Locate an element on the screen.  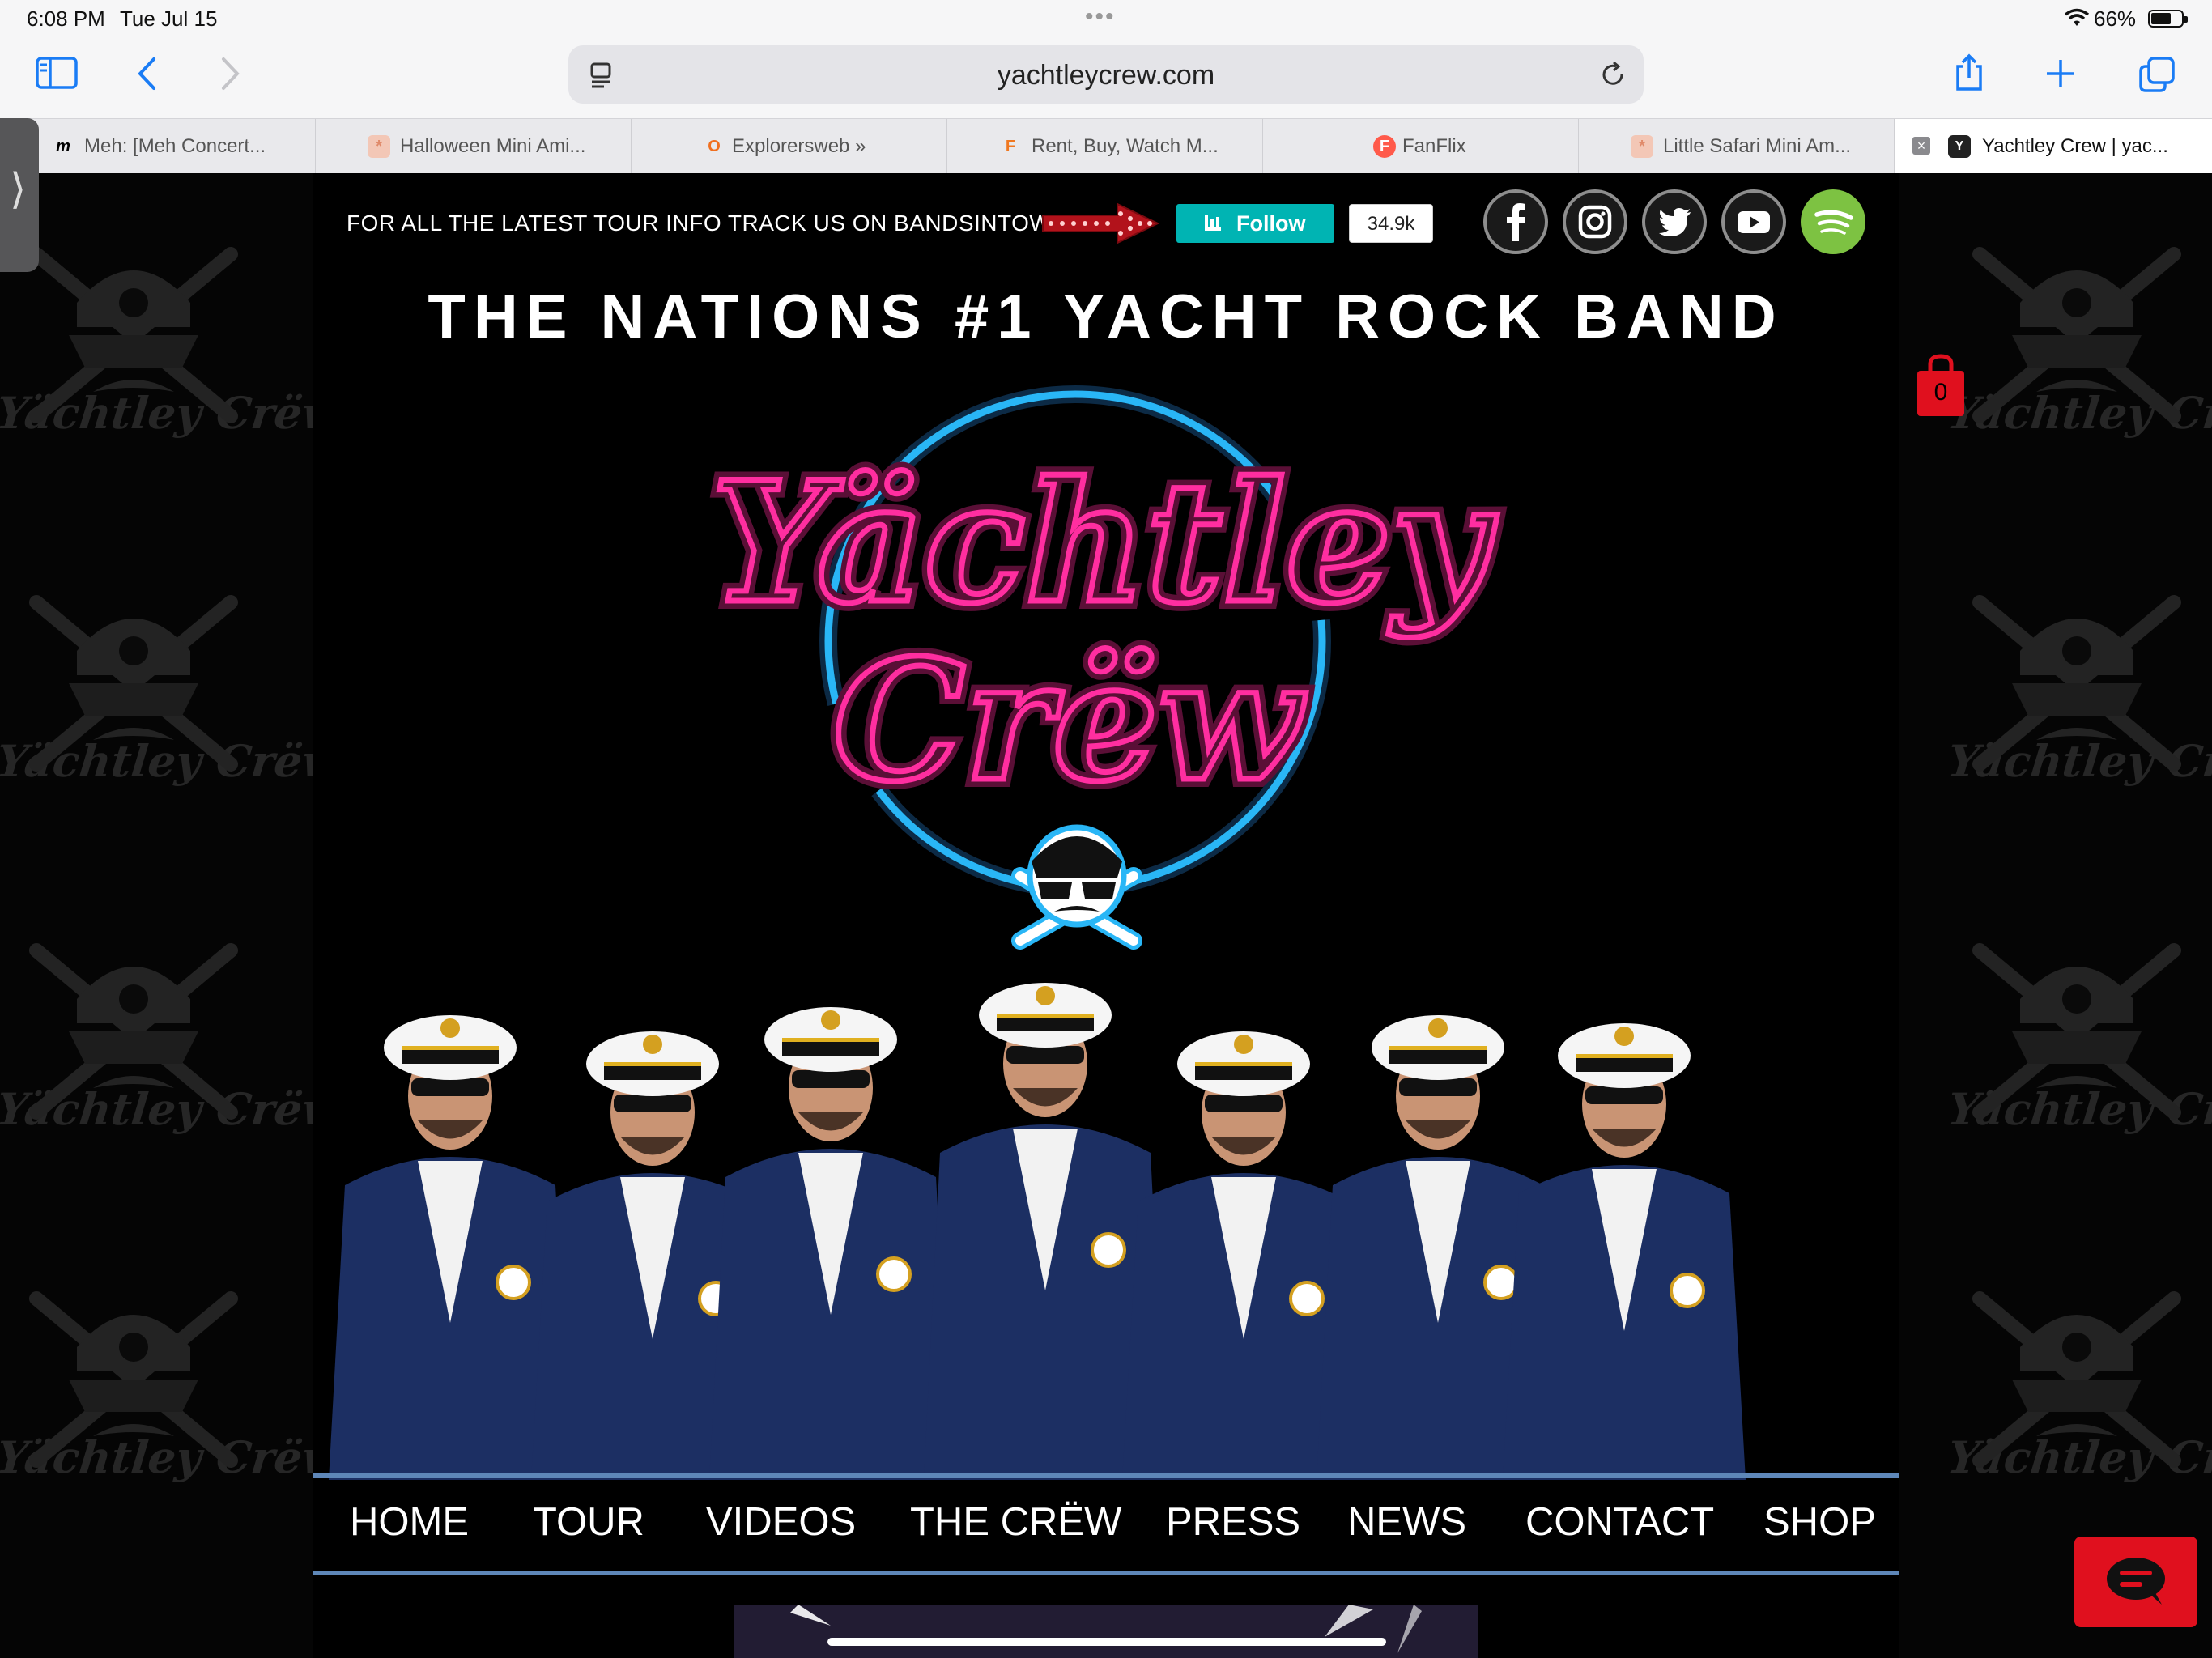
yachtley-crew-logo: Yächtley Yächtley Crëw Crëw is located at coordinates (1104, 667).